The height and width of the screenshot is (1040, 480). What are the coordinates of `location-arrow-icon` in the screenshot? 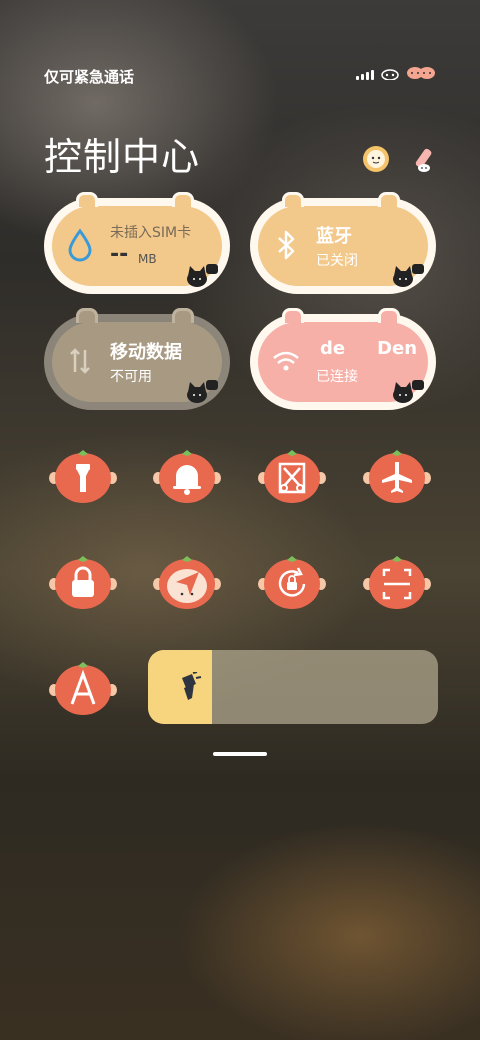 It's located at (187, 582).